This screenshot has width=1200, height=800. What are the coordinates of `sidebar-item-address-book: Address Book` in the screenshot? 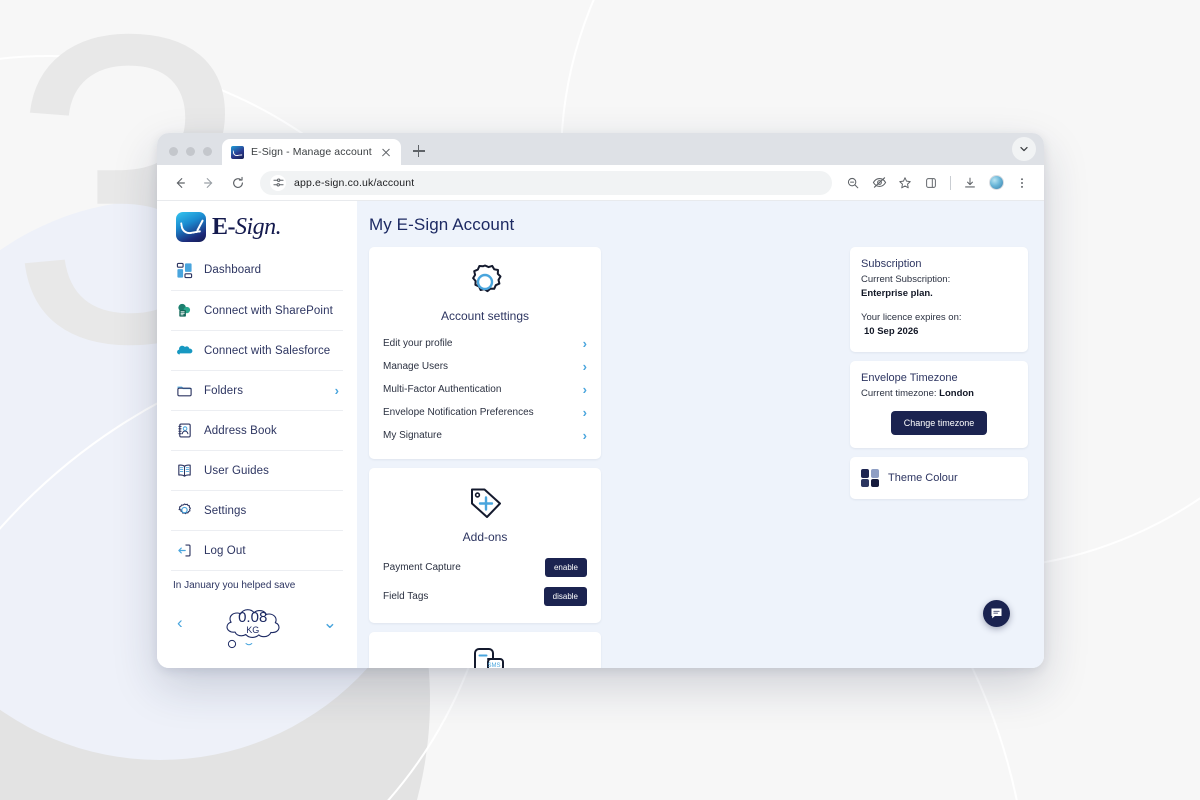 It's located at (257, 430).